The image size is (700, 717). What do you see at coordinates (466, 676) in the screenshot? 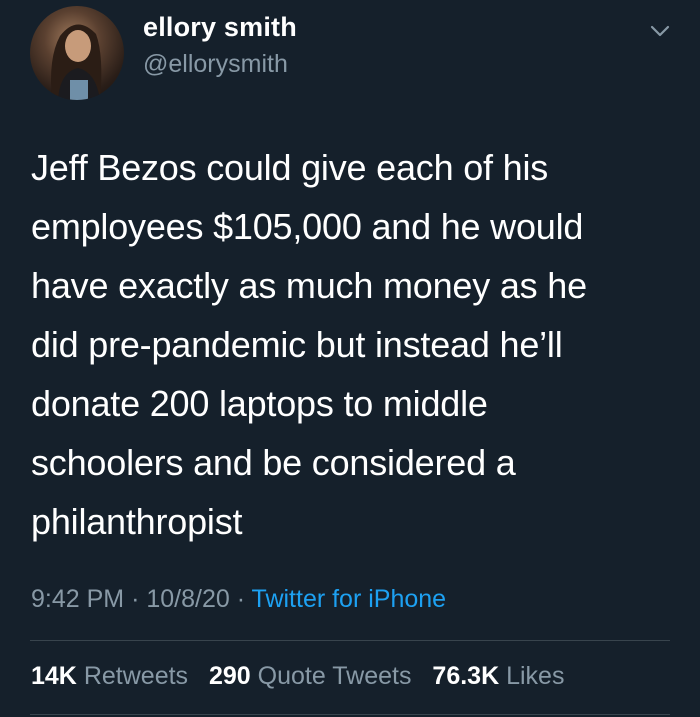
I see `stat-count: 76.3K` at bounding box center [466, 676].